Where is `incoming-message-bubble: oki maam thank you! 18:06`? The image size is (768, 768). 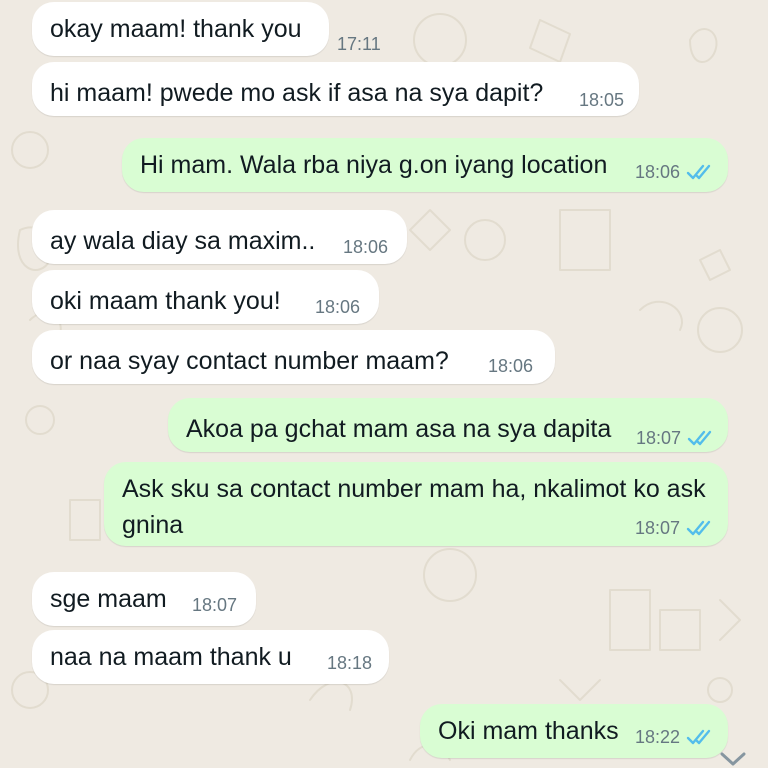 incoming-message-bubble: oki maam thank you! 18:06 is located at coordinates (205, 297).